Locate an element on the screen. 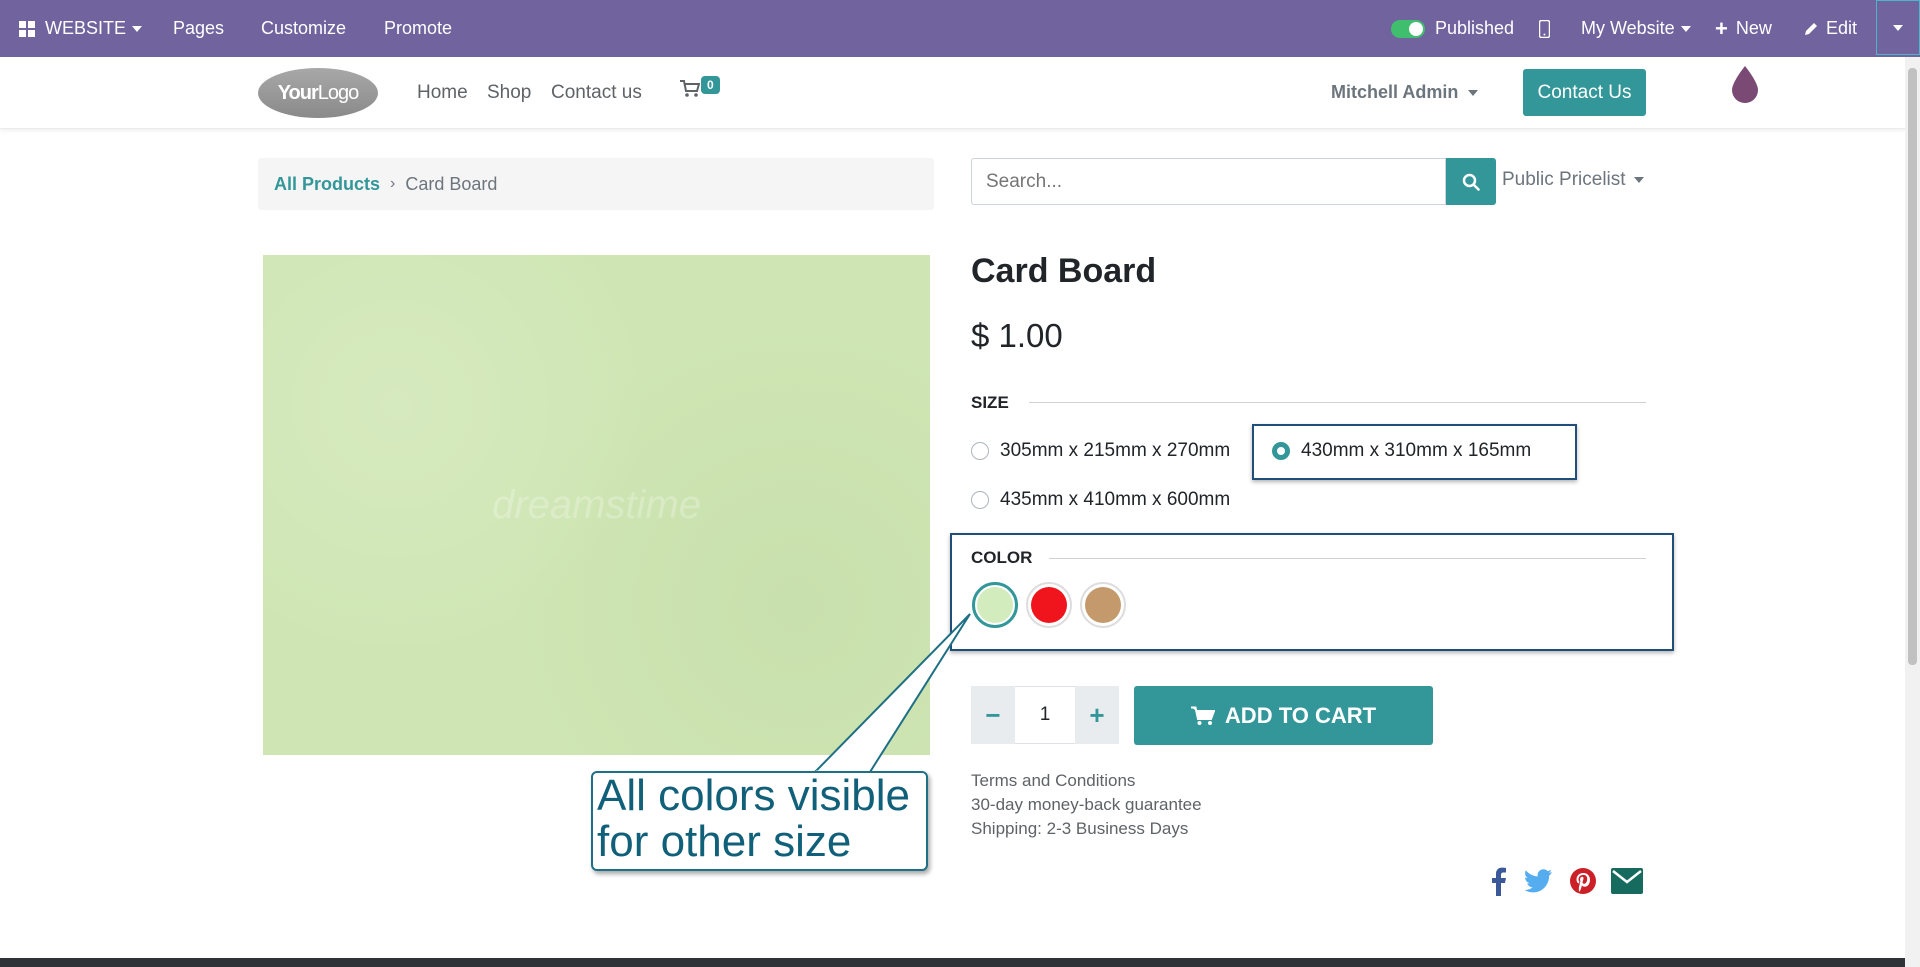  website-selector-label: My Website is located at coordinates (1628, 28).